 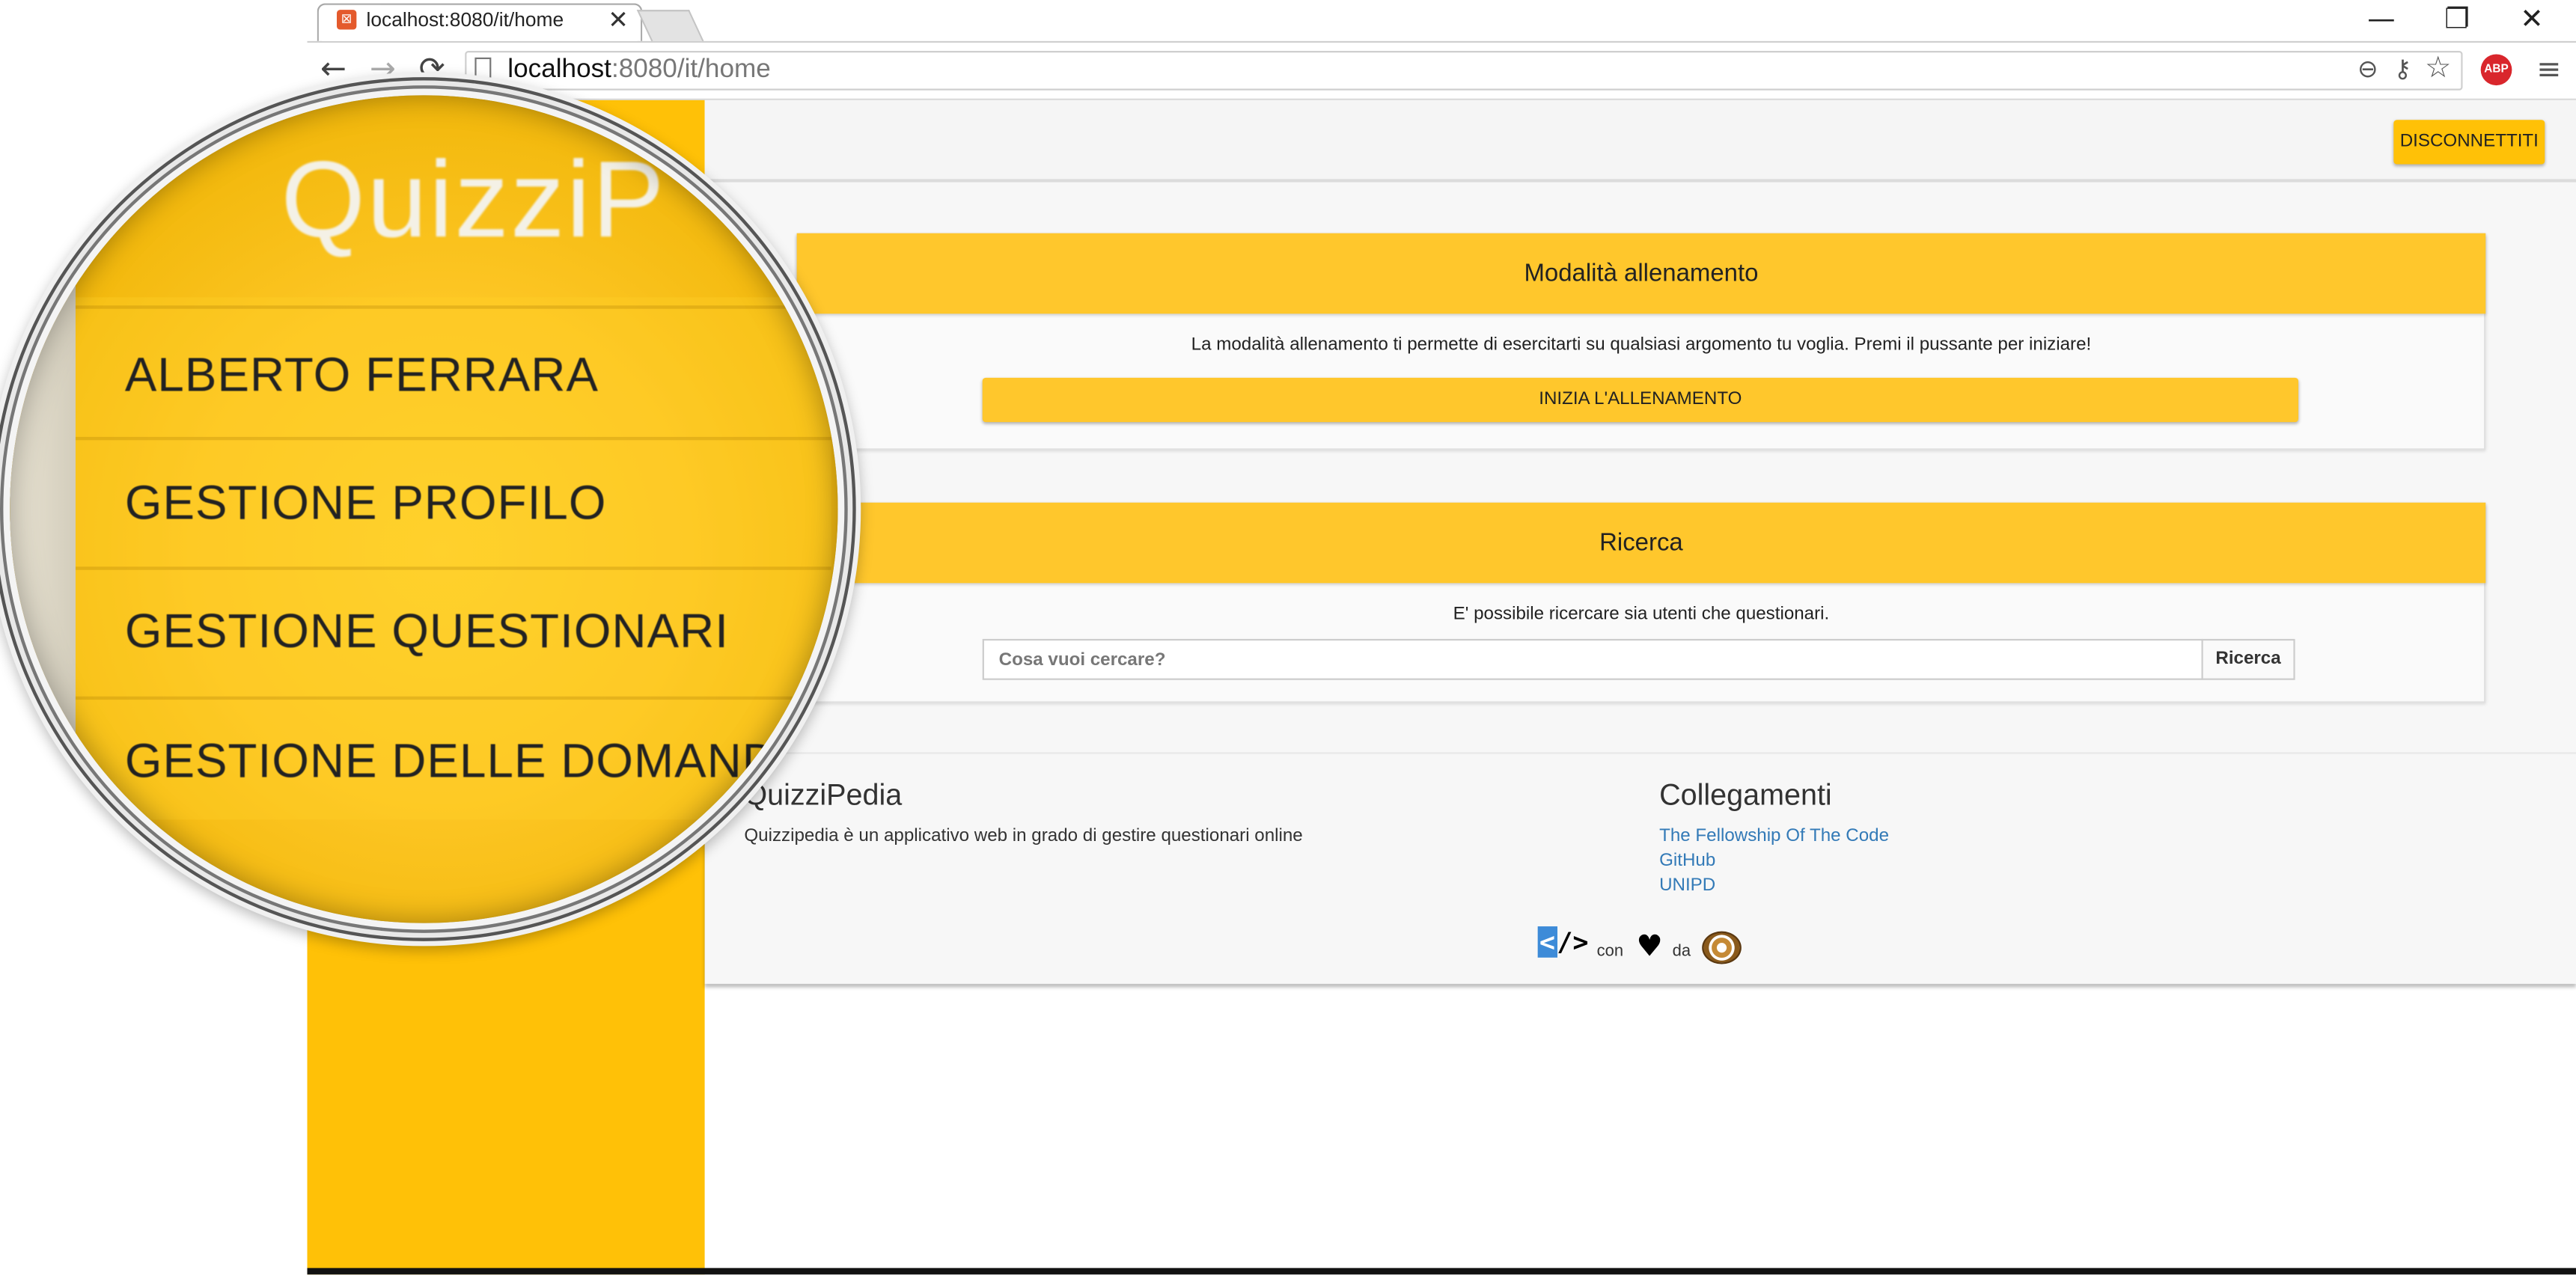 What do you see at coordinates (2402, 69) in the screenshot?
I see `key-icon: ⚷` at bounding box center [2402, 69].